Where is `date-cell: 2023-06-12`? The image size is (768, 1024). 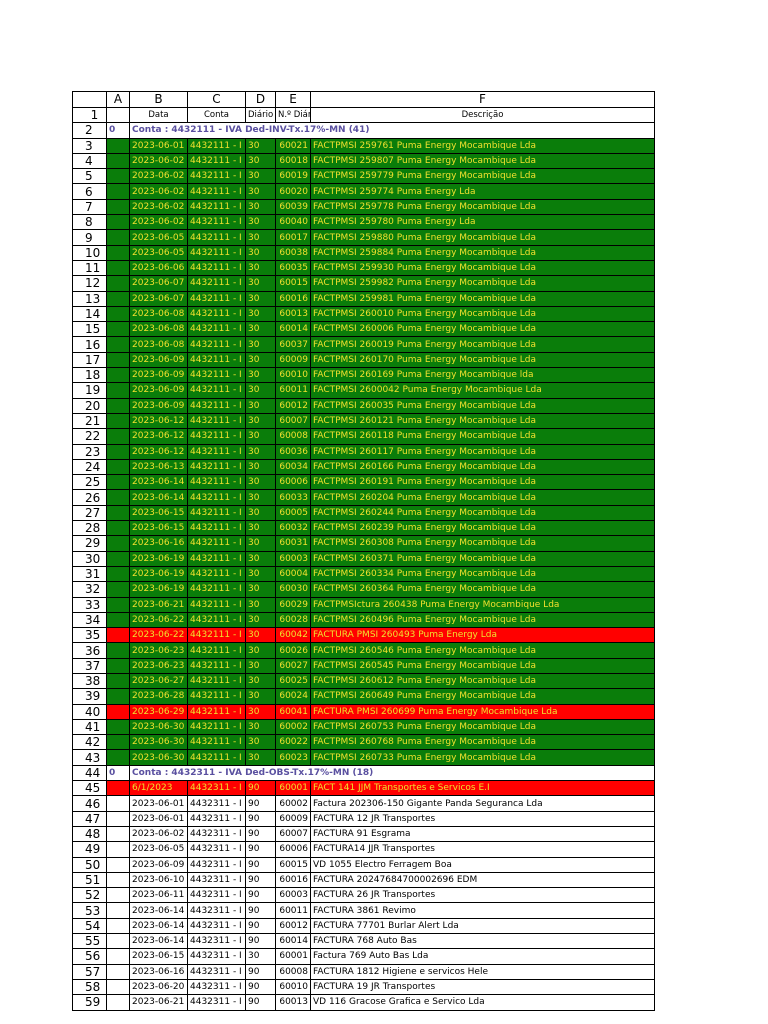 date-cell: 2023-06-12 is located at coordinates (158, 421).